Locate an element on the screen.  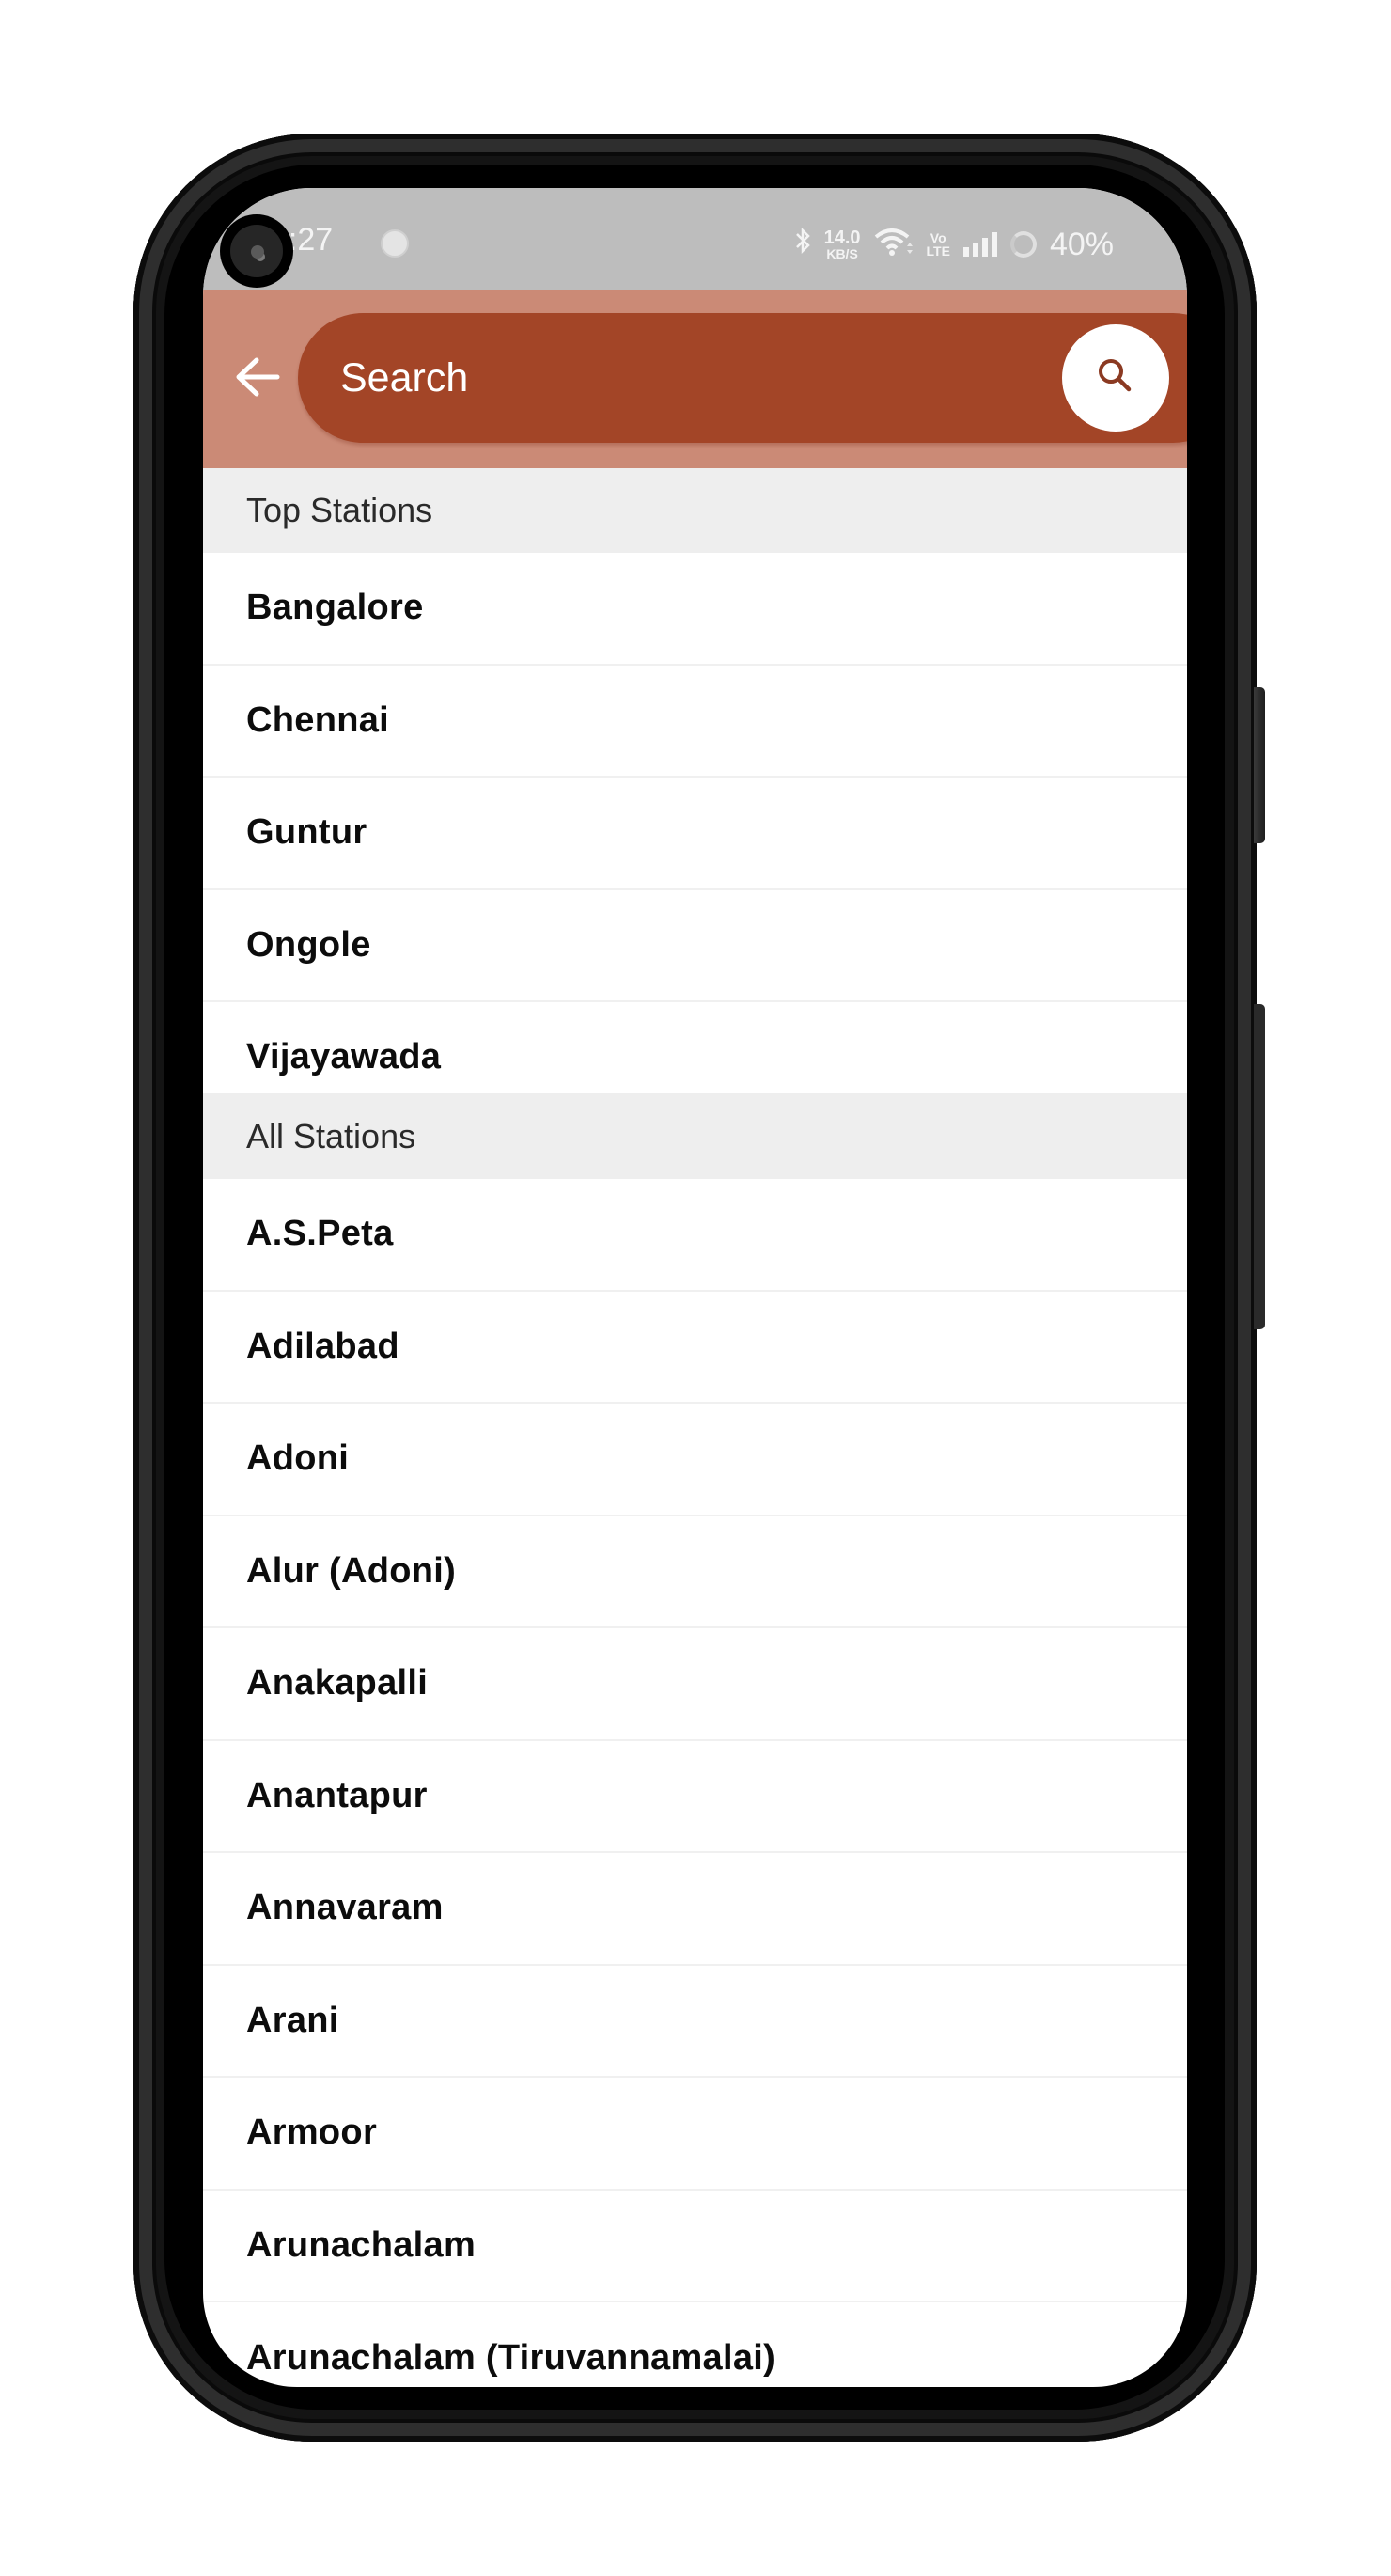
section-header-all-stations: All Stations is located at coordinates (695, 1136).